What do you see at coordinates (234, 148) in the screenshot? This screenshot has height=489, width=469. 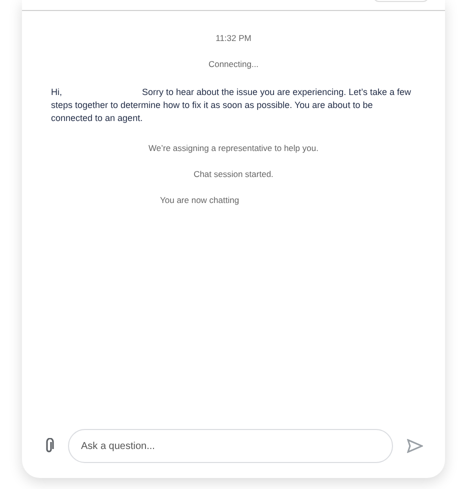 I see `system-message: We’re assigning a representative to help you.` at bounding box center [234, 148].